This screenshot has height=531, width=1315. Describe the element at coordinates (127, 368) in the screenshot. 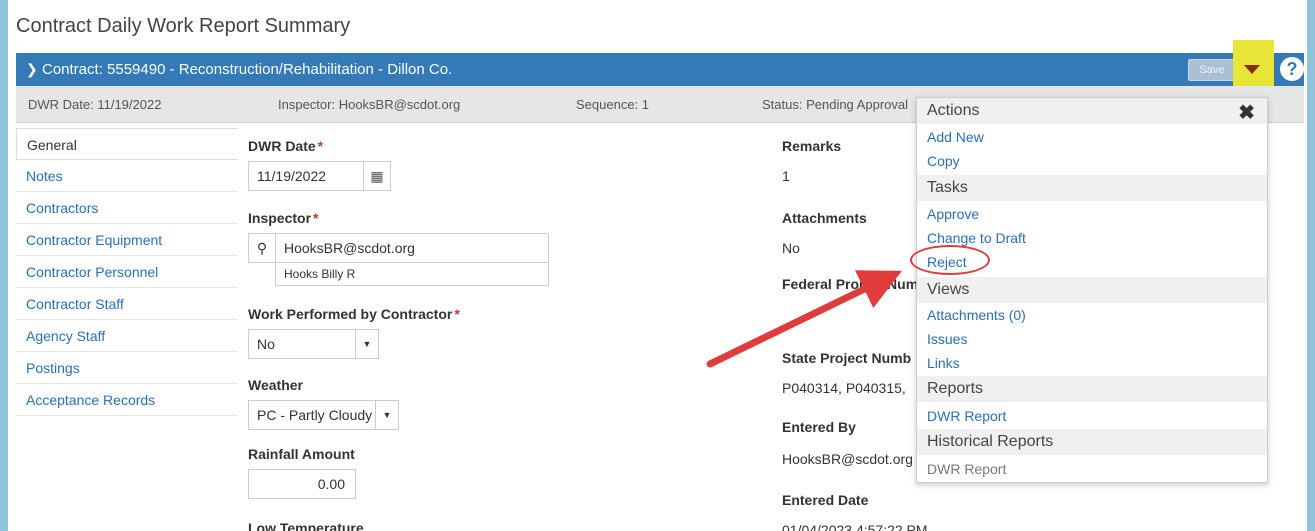

I see `sidebar-item-postings: Postings` at that location.